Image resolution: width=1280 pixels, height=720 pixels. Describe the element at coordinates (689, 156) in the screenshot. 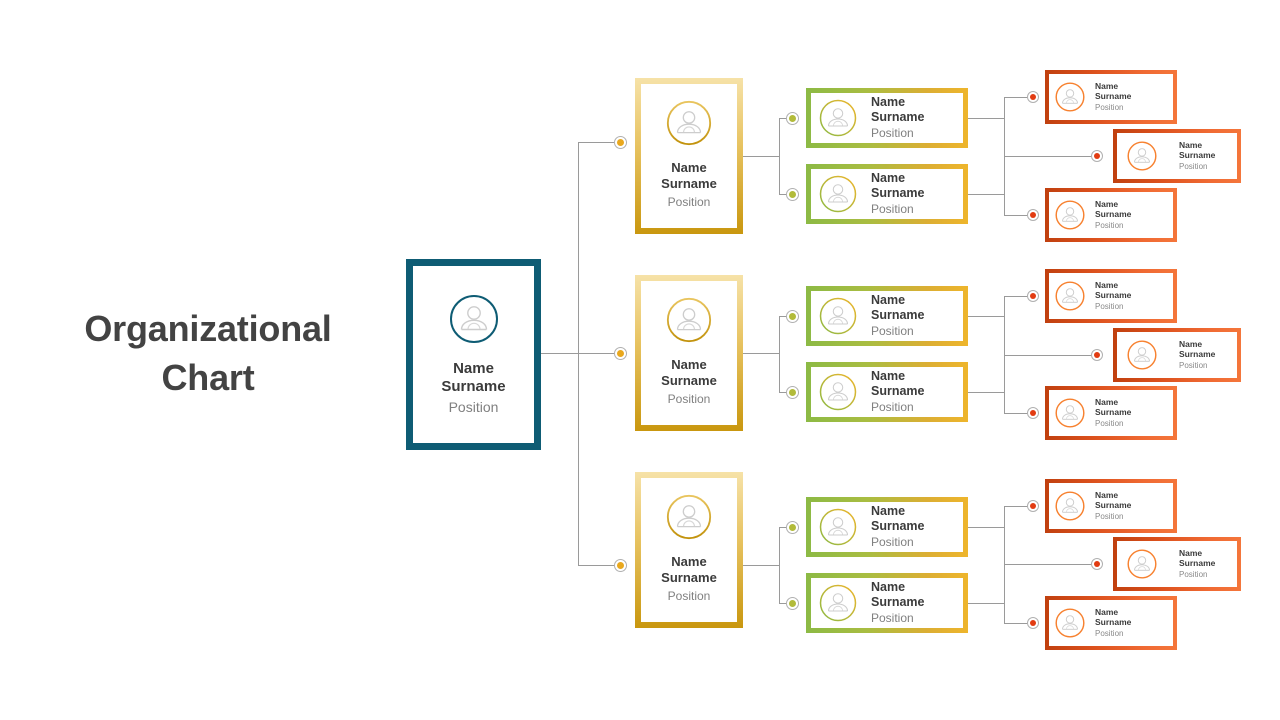

I see `node-manager-1: Name Surname Position` at that location.